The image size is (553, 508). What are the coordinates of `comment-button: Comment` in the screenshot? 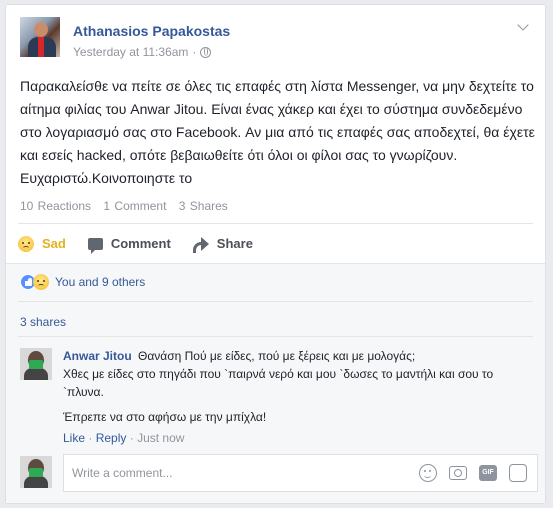 It's located at (129, 245).